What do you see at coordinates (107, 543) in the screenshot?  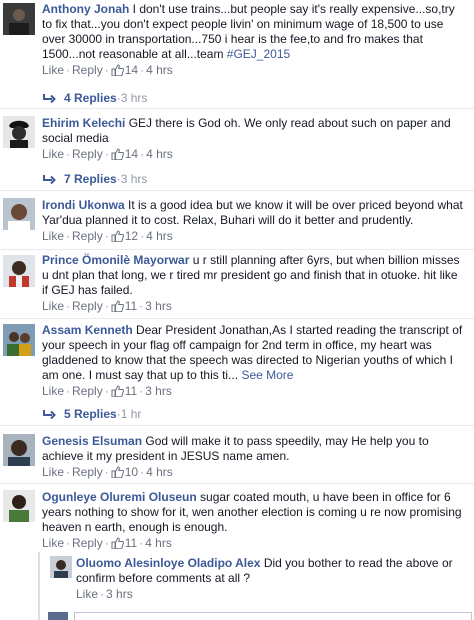 I see `comment-actions: Like · Reply · 11 · 4 hrs` at bounding box center [107, 543].